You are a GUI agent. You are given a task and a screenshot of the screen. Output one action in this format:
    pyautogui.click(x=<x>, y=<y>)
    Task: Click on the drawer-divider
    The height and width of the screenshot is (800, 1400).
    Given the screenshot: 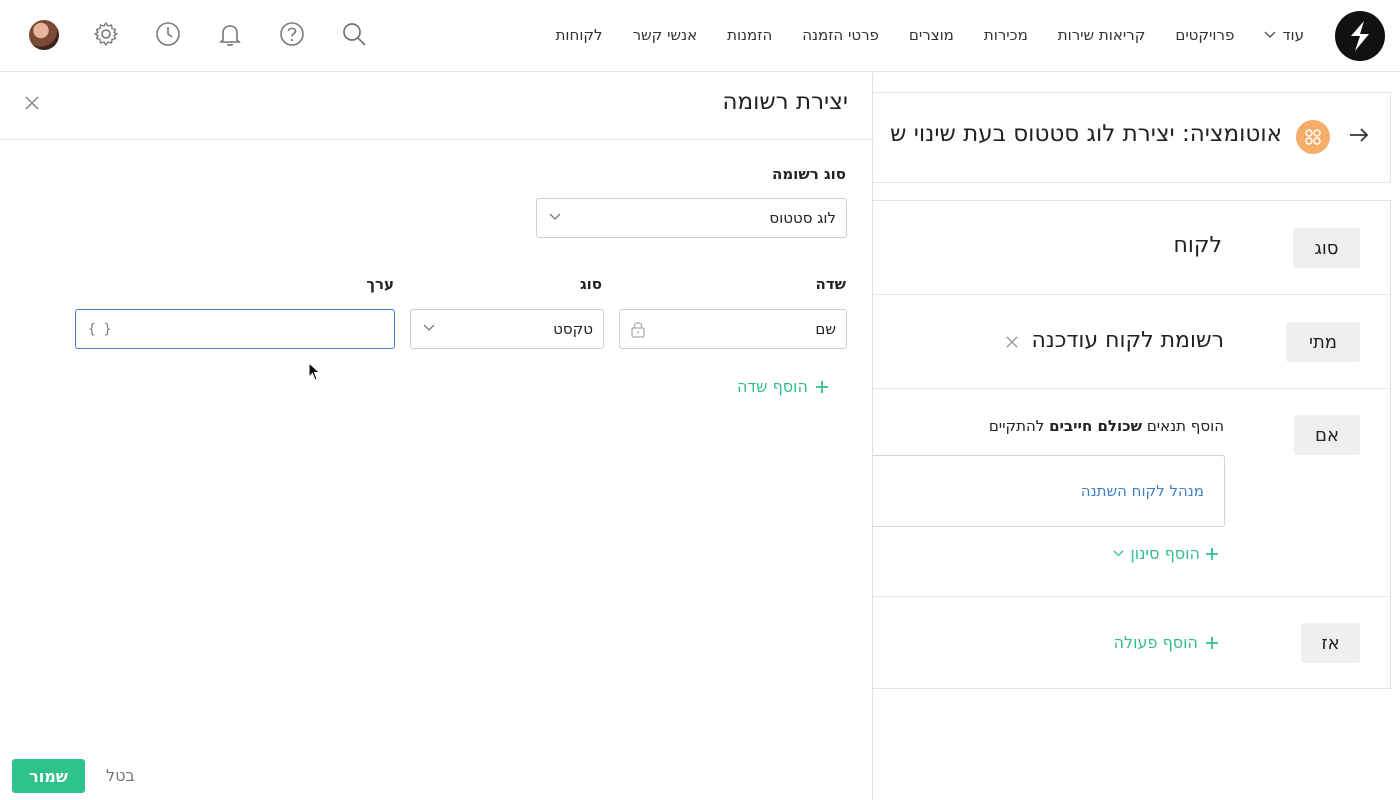 What is the action you would take?
    pyautogui.click(x=436, y=139)
    